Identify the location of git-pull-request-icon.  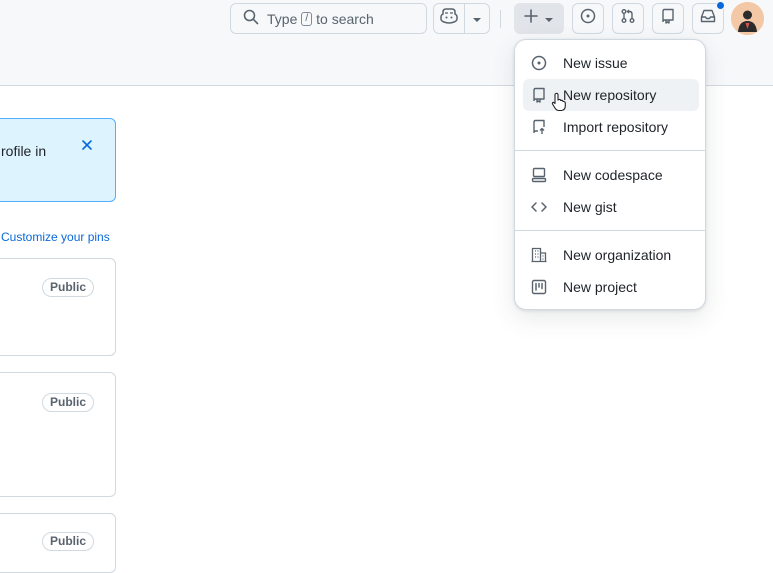
(628, 18).